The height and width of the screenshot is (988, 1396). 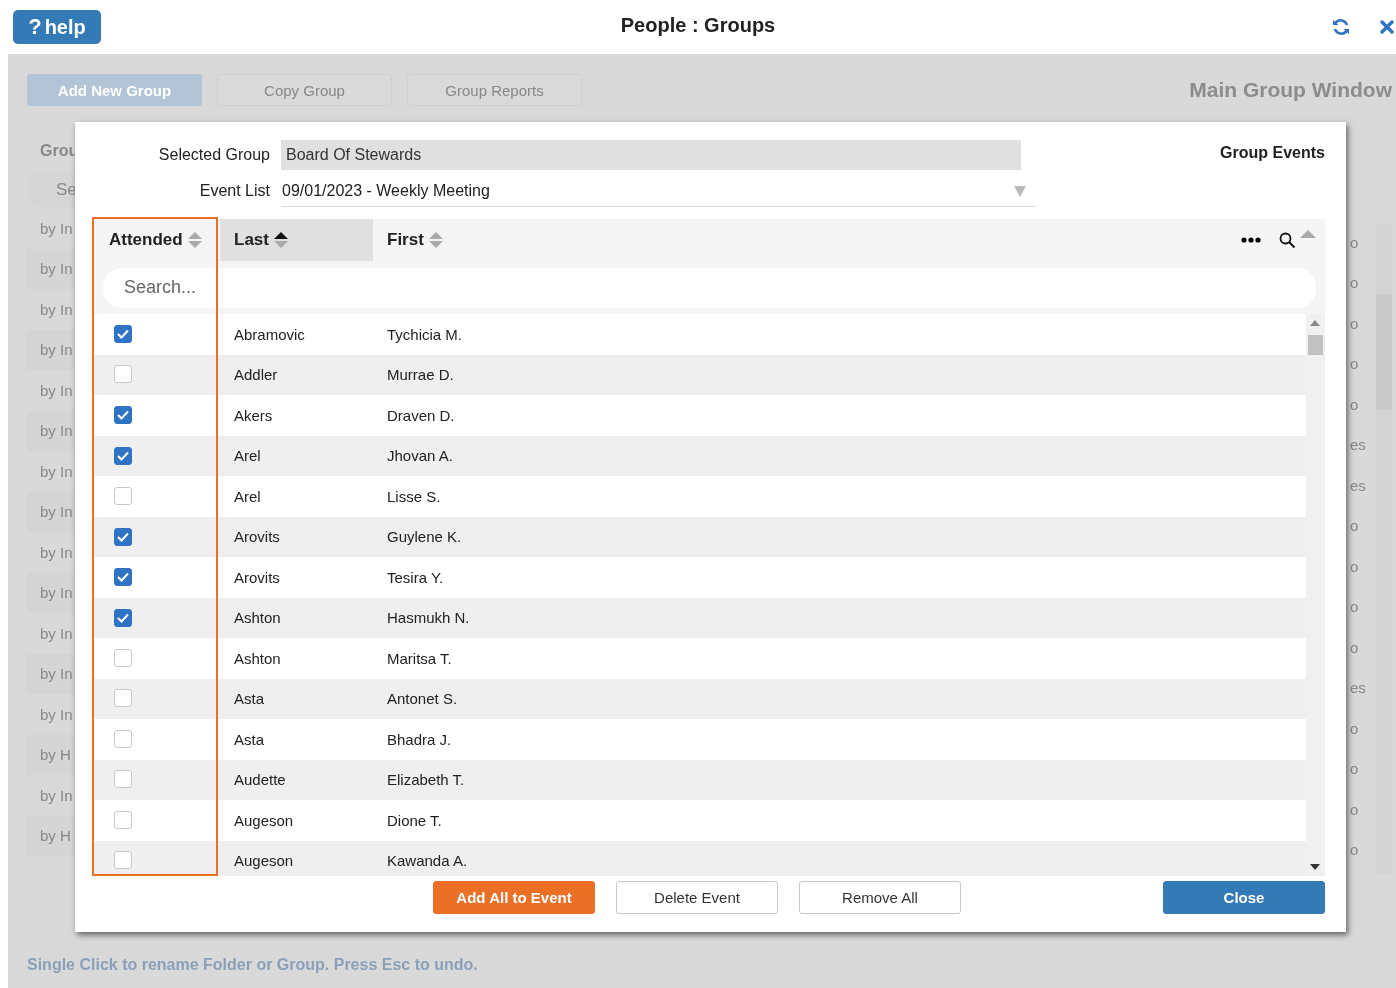 I want to click on scroll-down-icon, so click(x=1315, y=867).